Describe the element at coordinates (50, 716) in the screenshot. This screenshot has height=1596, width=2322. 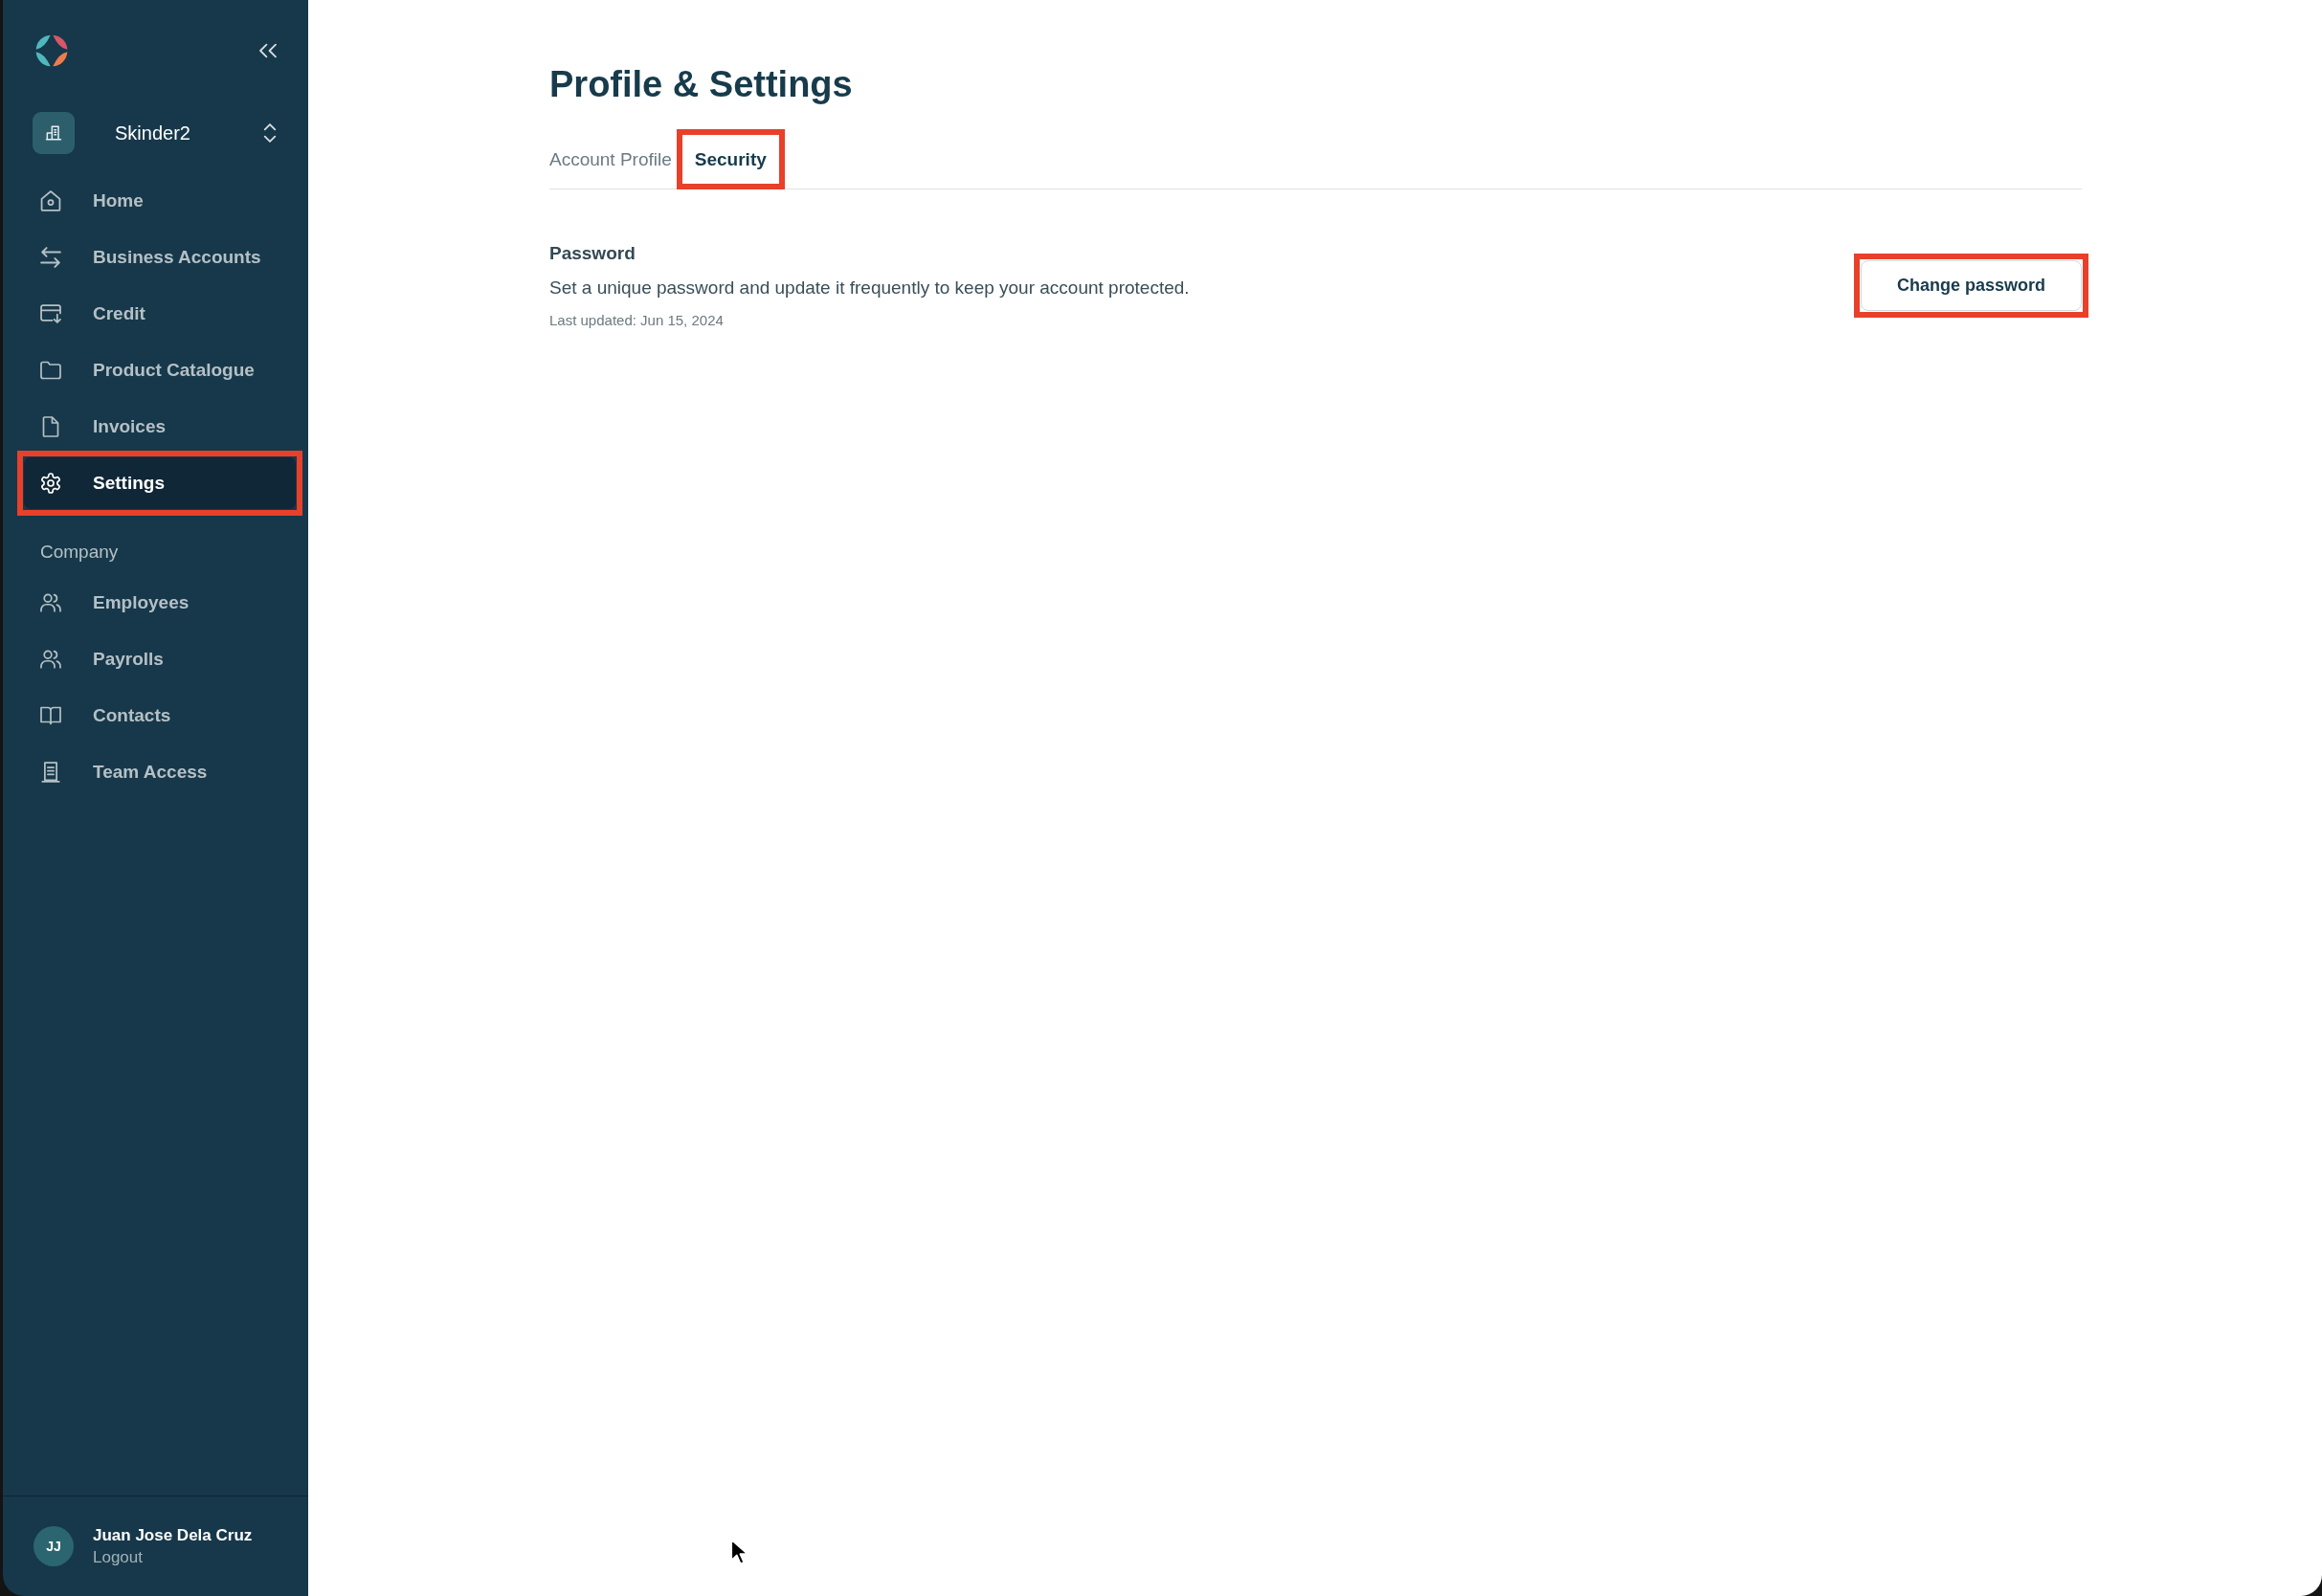
I see `book-icon` at that location.